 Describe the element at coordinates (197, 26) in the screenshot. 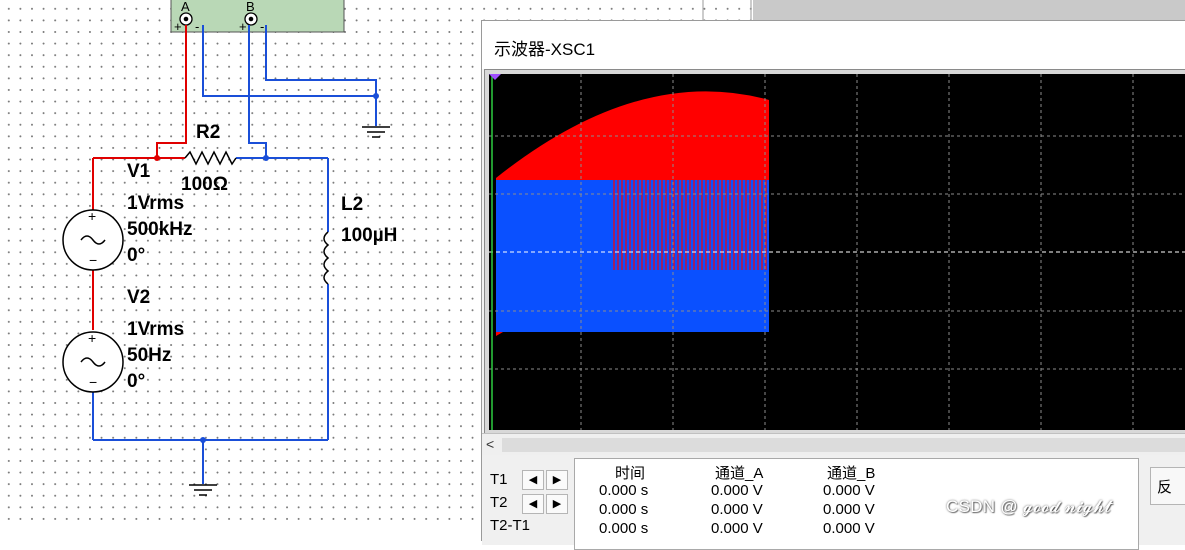

I see `probe-a-minus: -` at that location.